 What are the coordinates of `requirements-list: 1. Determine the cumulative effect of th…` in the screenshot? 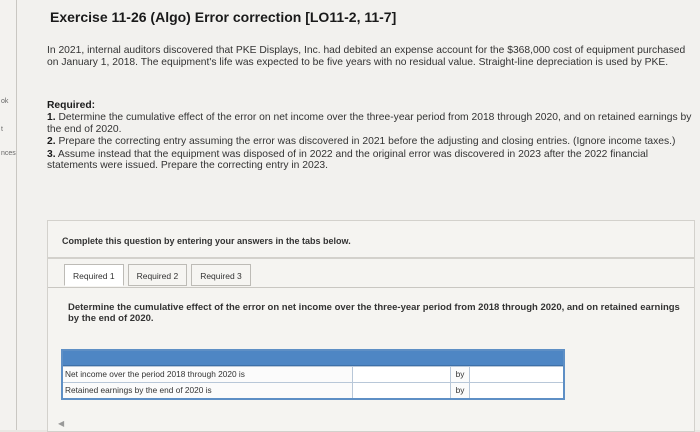 It's located at (372, 142).